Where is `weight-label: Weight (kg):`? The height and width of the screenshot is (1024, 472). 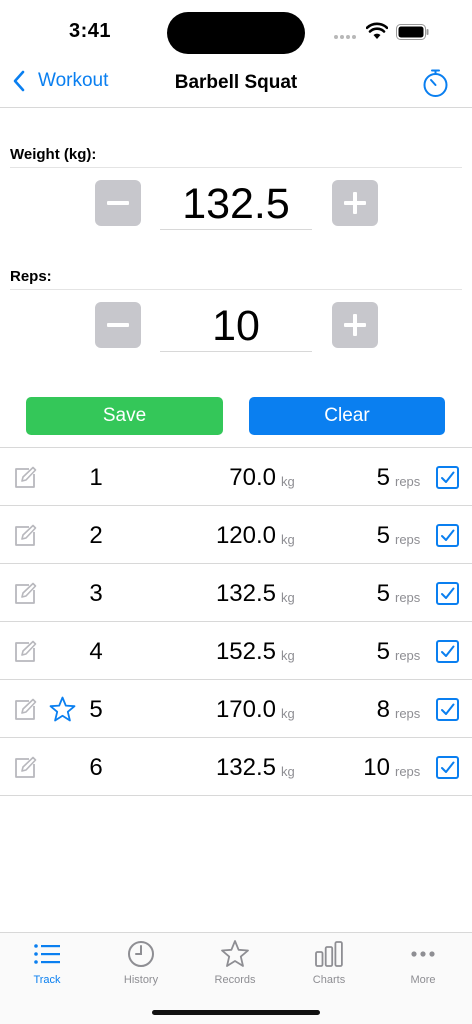 weight-label: Weight (kg): is located at coordinates (53, 154).